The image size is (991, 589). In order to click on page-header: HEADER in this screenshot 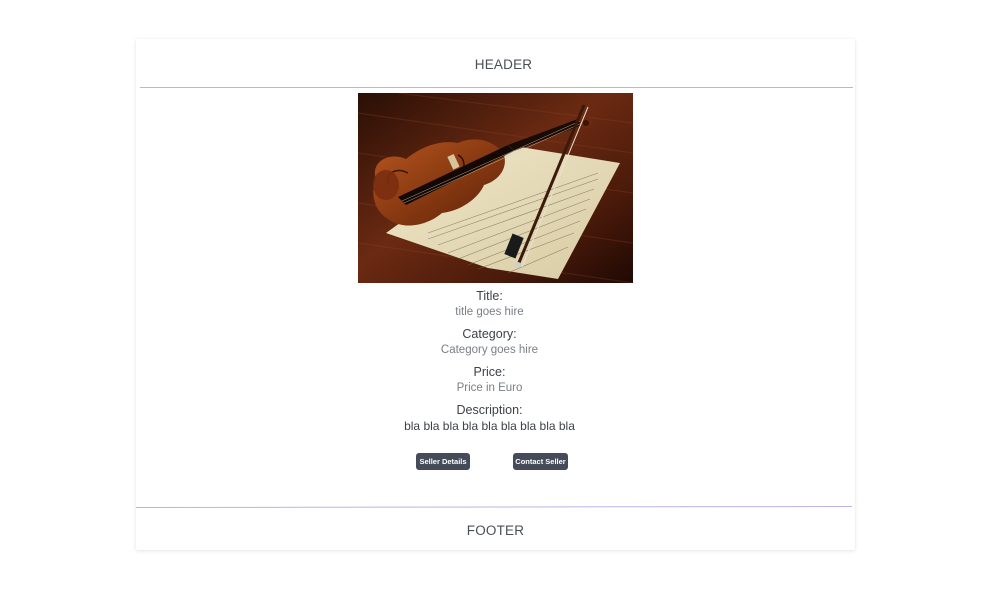, I will do `click(495, 63)`.